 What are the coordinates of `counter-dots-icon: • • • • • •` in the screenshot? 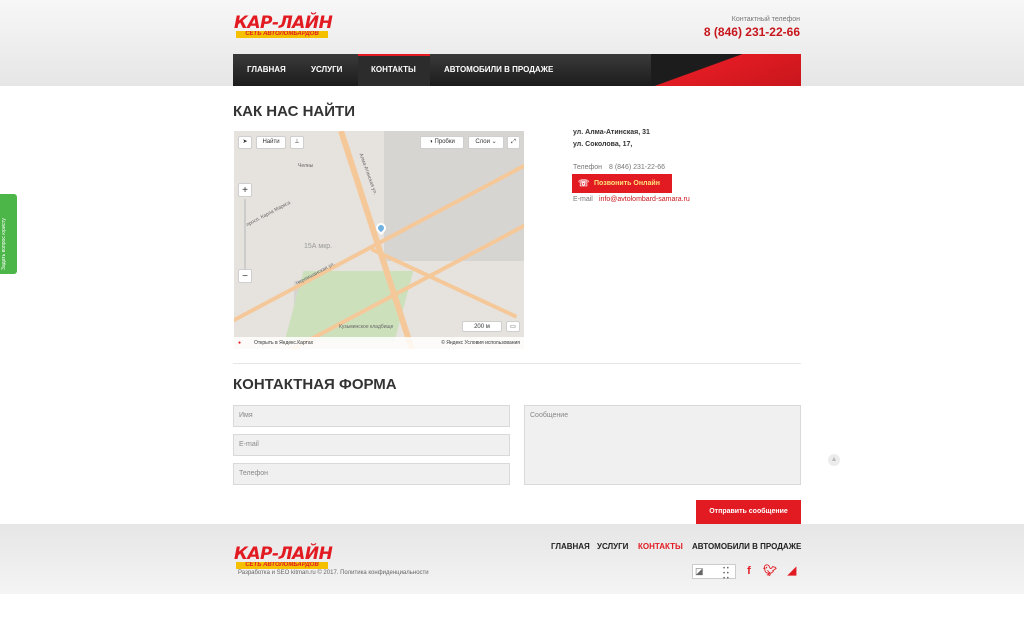 It's located at (726, 574).